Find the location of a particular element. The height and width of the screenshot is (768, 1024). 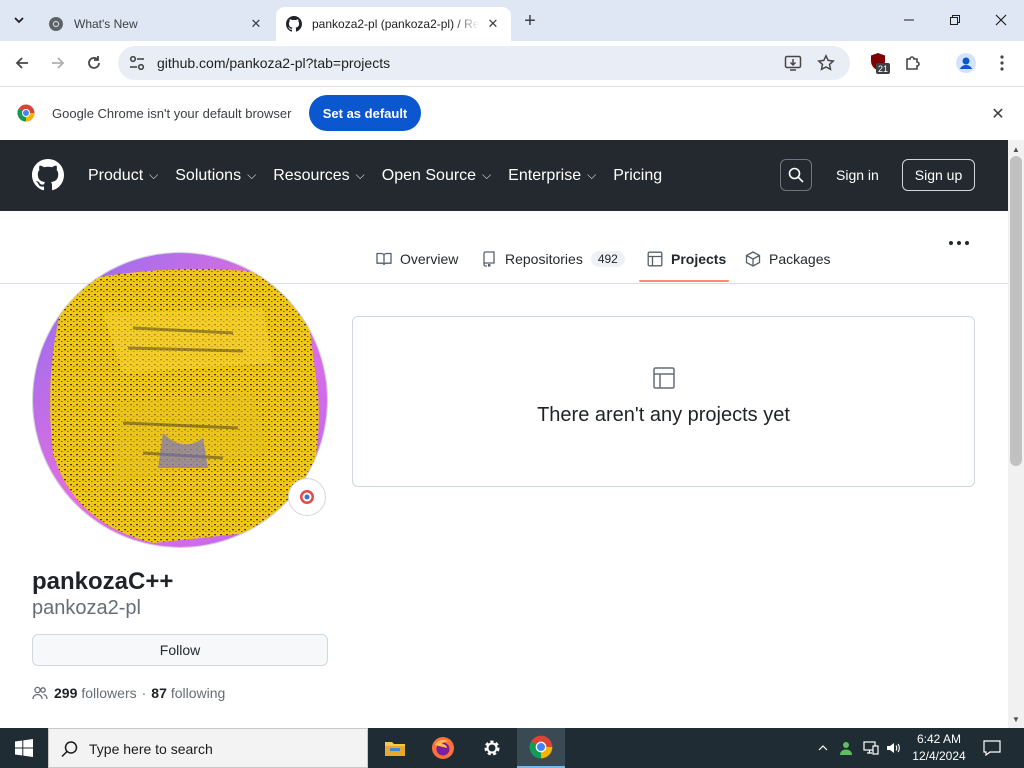

scroll-down-arrow-icon: ▼ is located at coordinates (1016, 719).